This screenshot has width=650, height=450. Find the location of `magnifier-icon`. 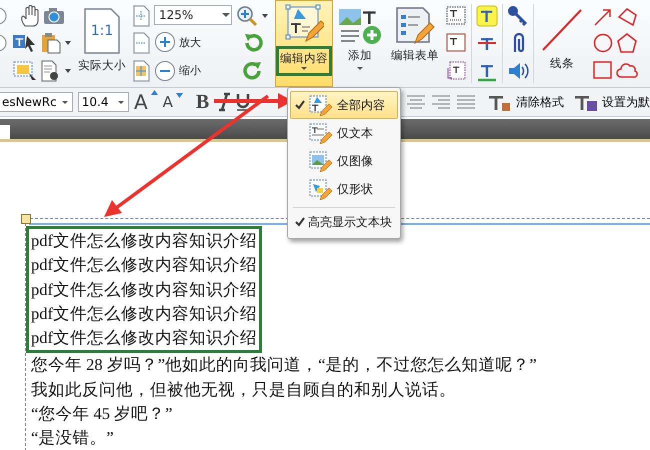

magnifier-icon is located at coordinates (247, 15).